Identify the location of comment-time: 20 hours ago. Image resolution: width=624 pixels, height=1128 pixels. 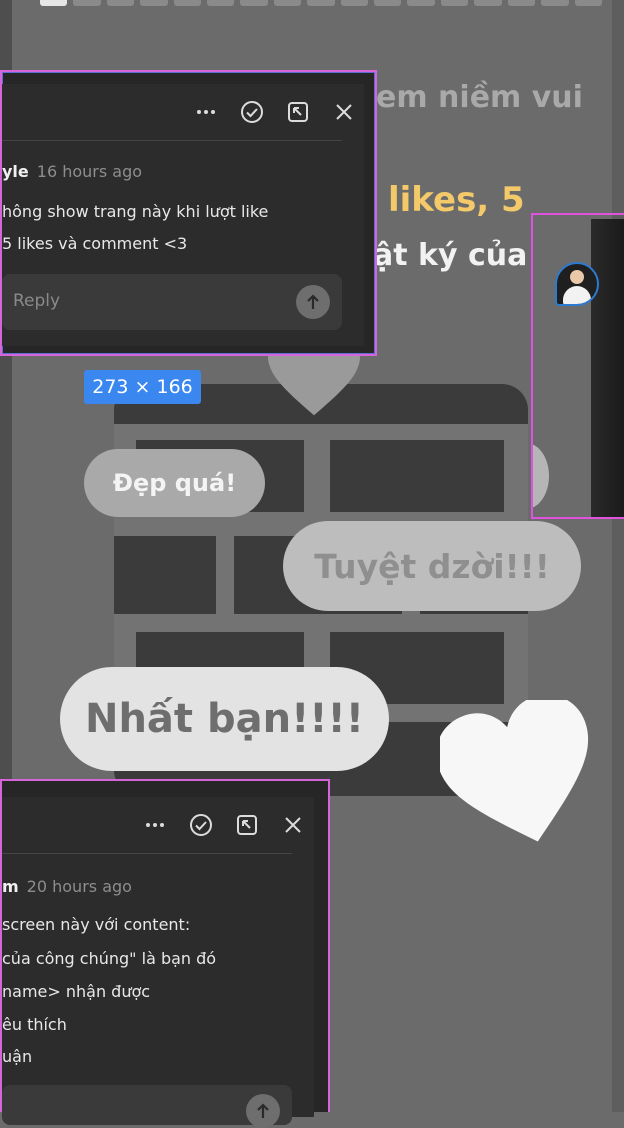
(79, 886).